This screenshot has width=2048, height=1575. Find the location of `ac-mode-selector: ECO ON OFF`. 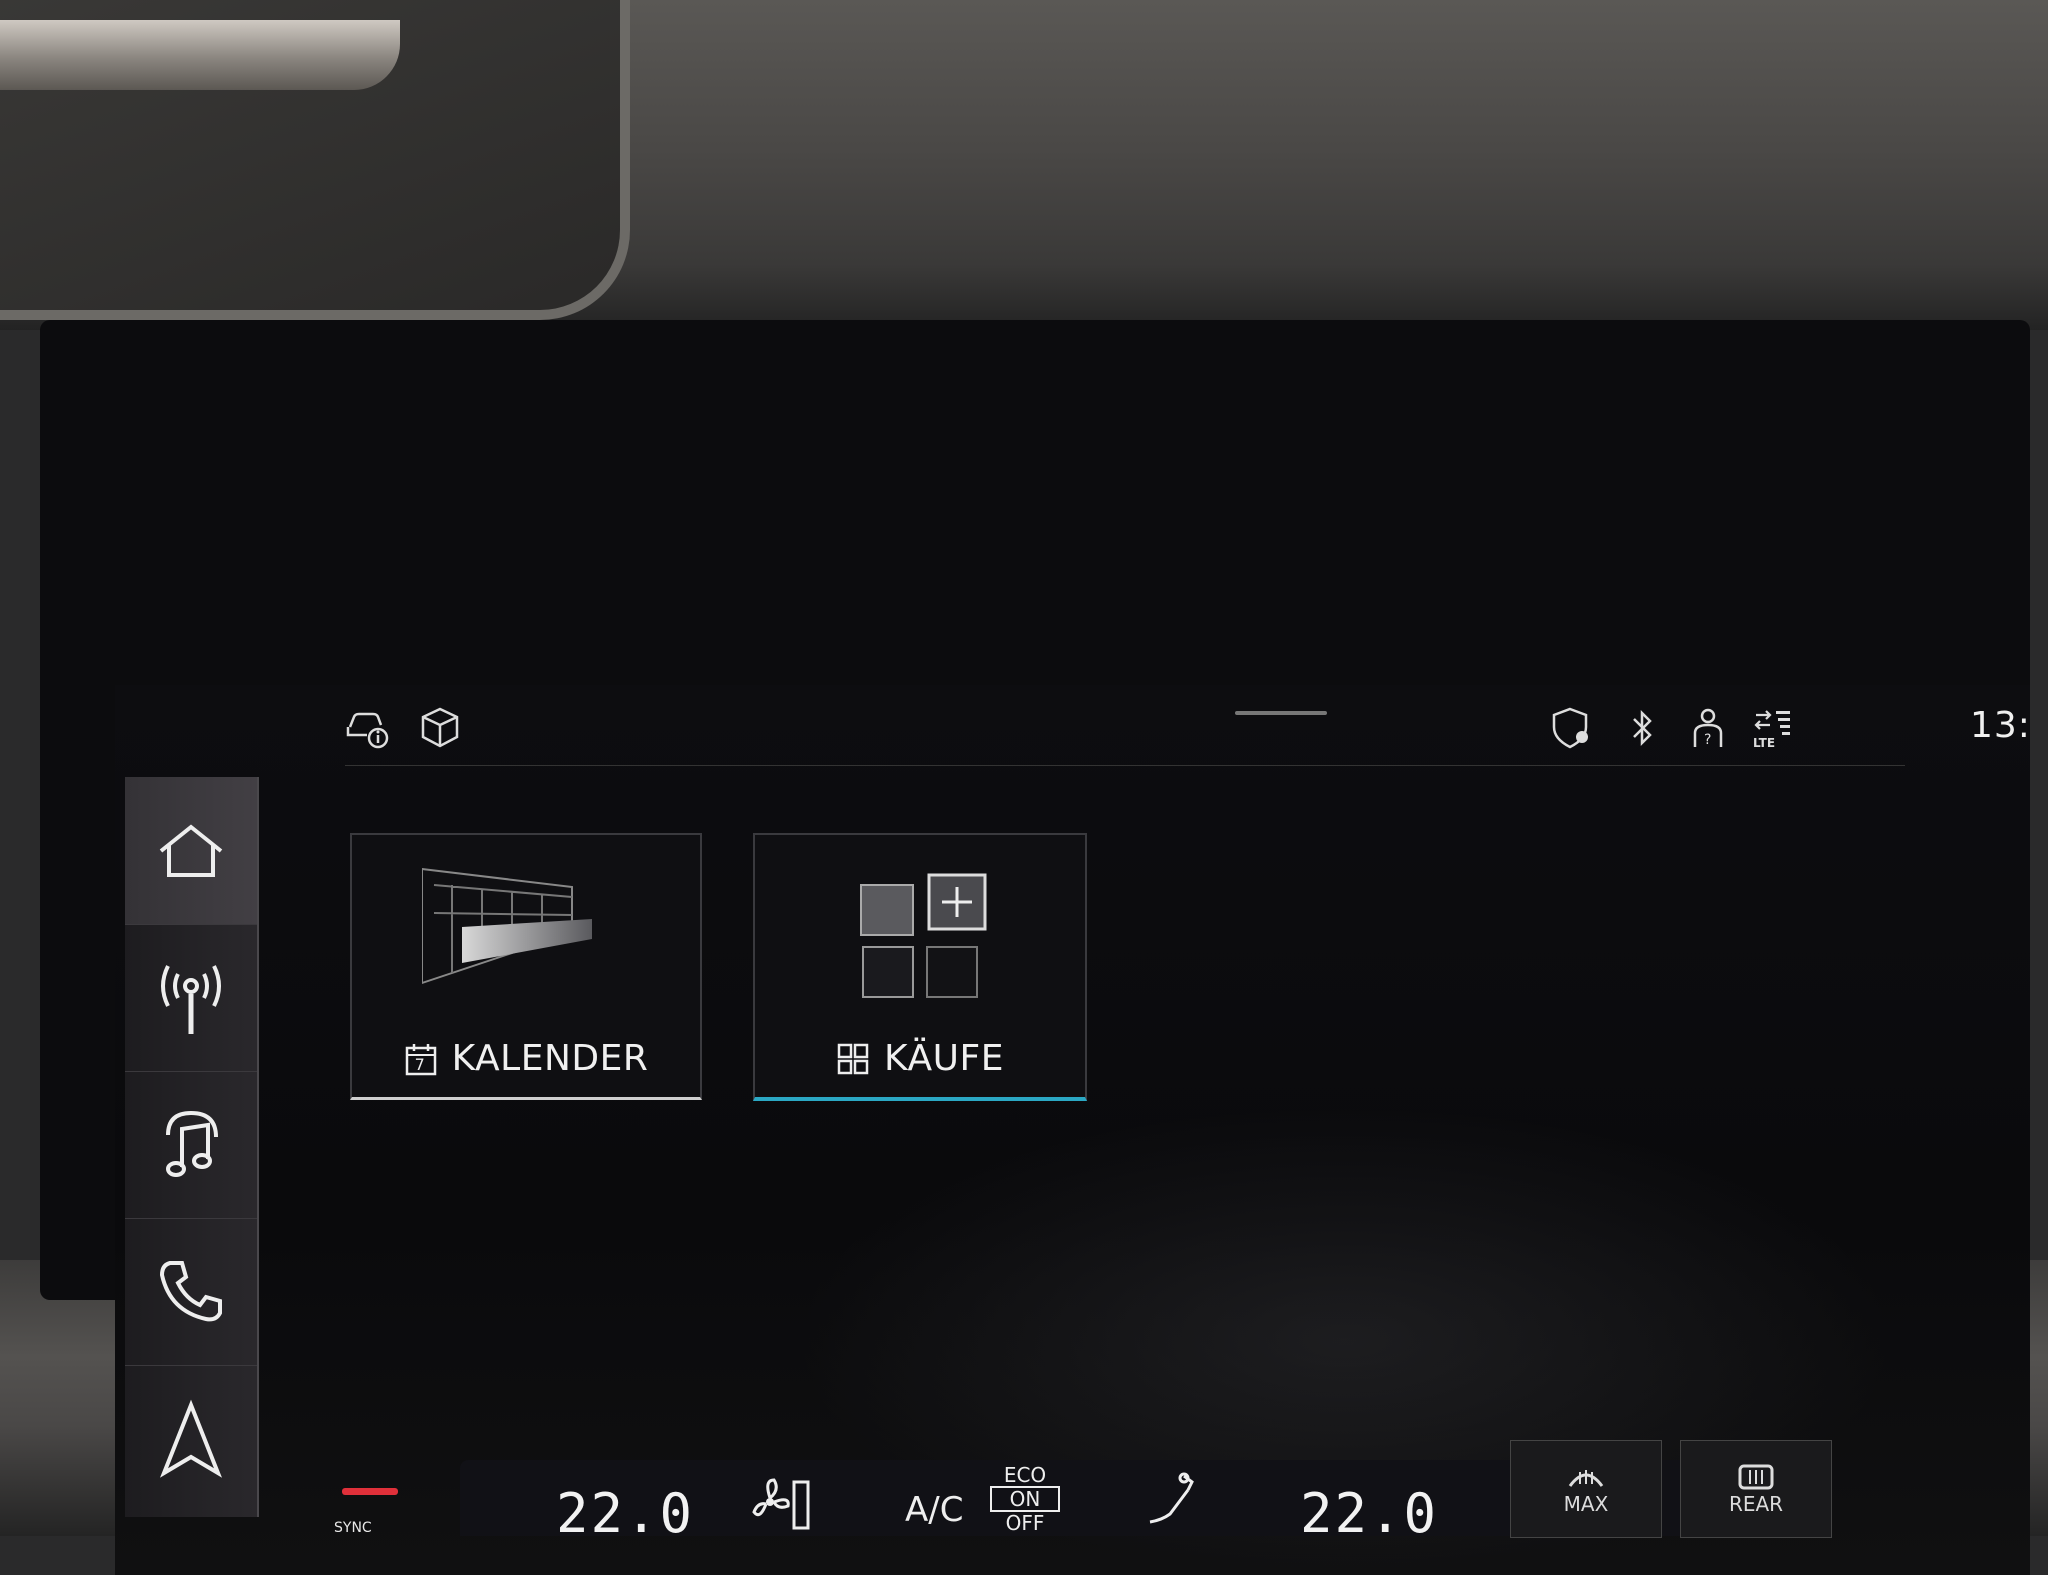

ac-mode-selector: ECO ON OFF is located at coordinates (1025, 1499).